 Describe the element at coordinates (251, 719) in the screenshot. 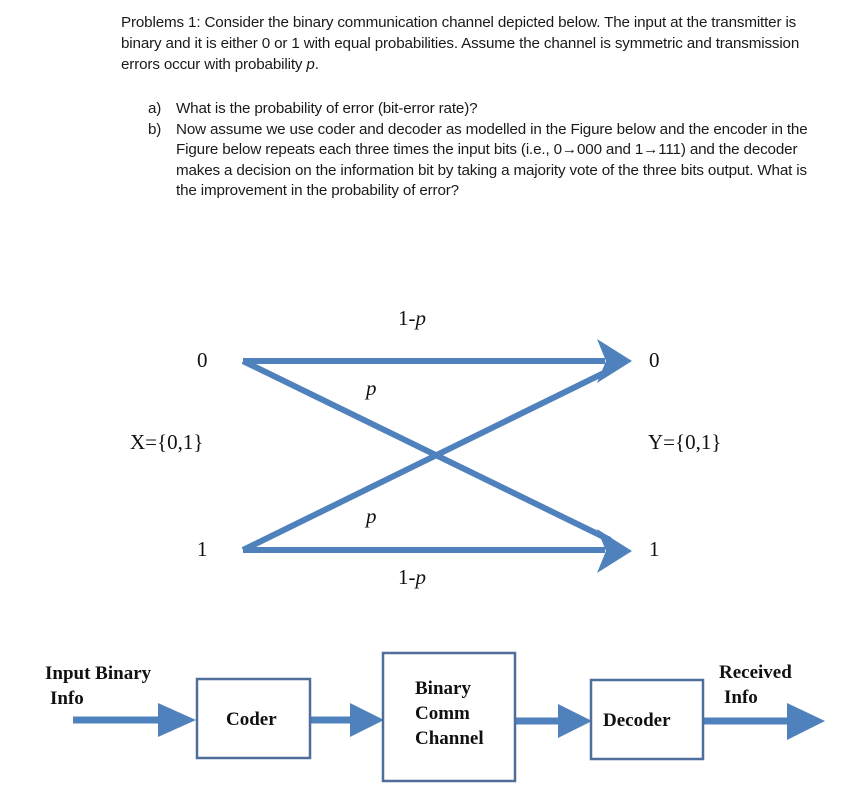

I see `coder-label: Coder` at that location.